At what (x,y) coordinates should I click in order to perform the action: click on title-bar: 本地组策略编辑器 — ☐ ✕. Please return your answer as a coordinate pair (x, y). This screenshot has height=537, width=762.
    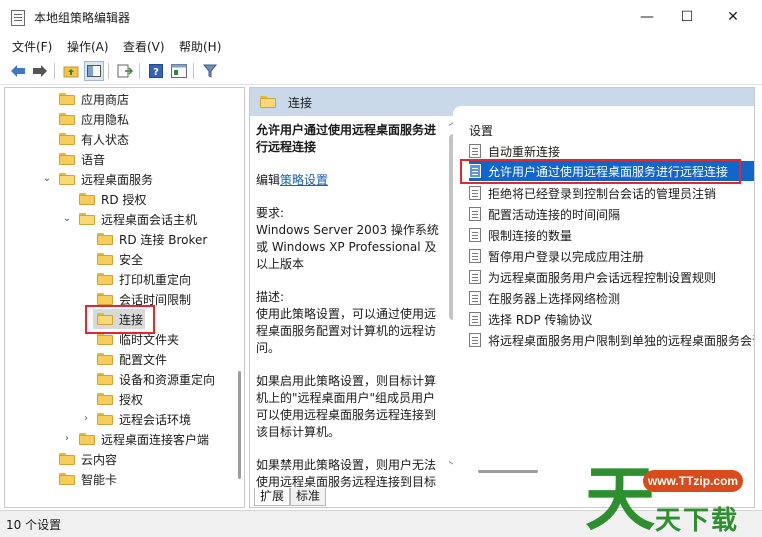
    Looking at the image, I should click on (381, 17).